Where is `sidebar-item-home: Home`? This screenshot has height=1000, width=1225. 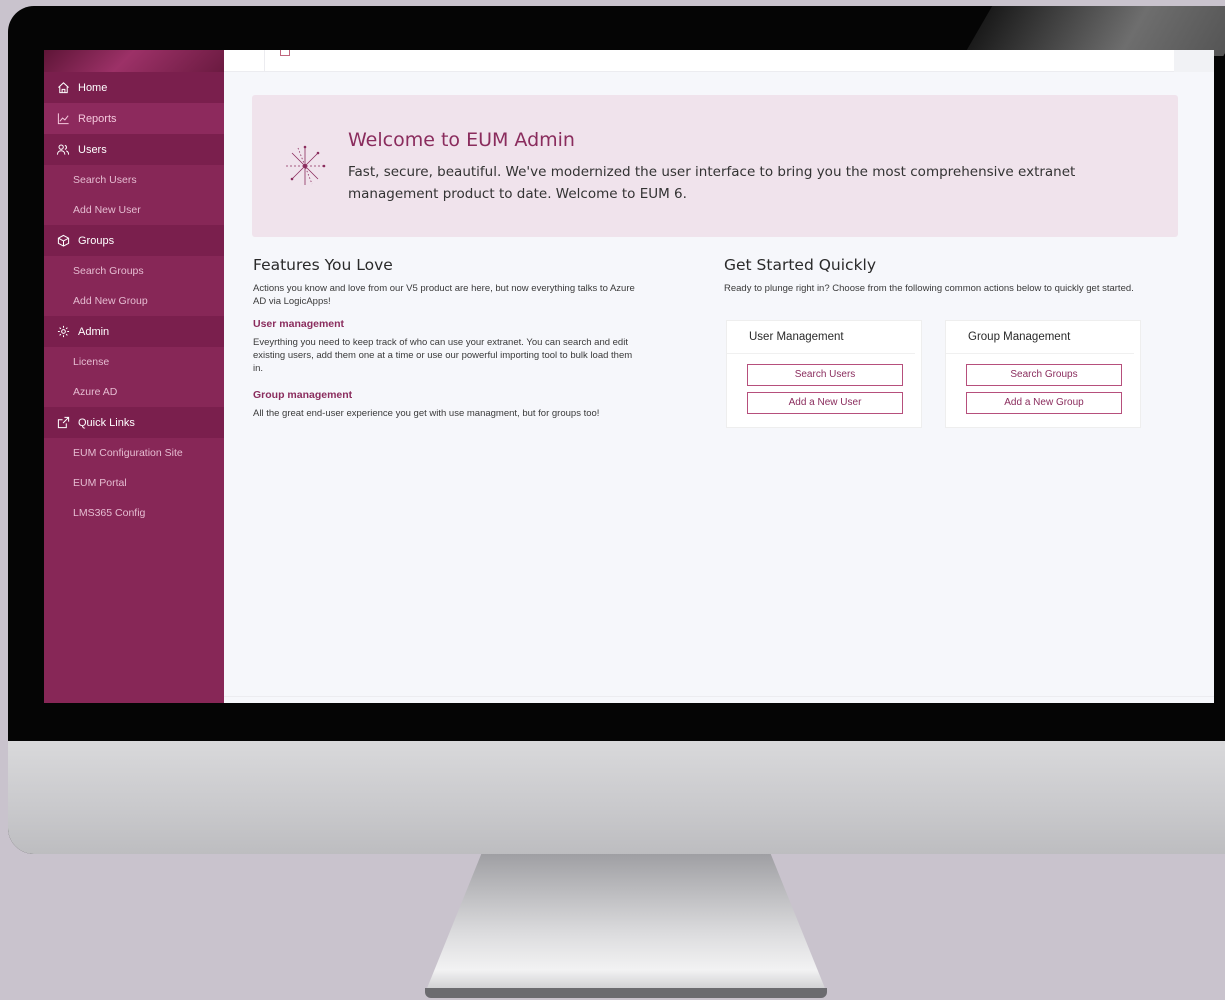 sidebar-item-home: Home is located at coordinates (134, 87).